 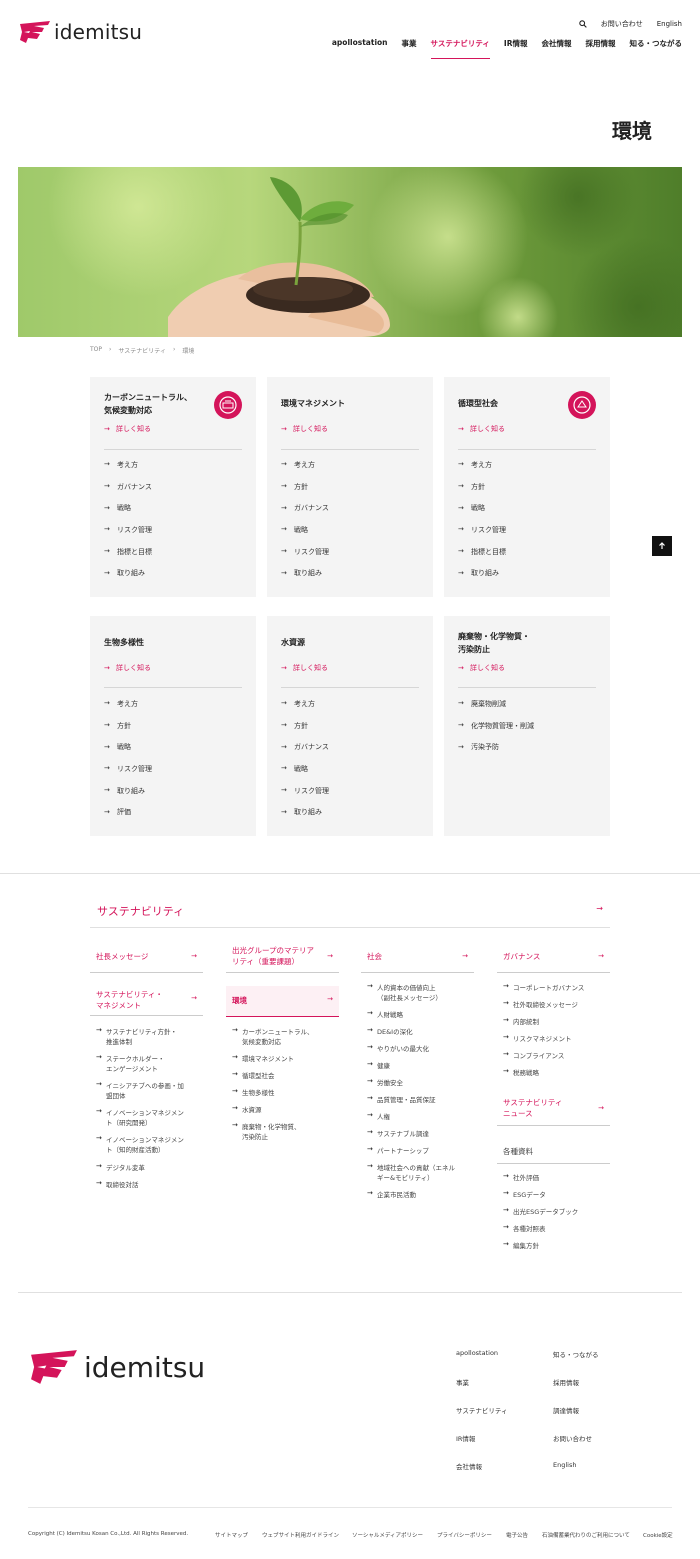 I want to click on sitemap-link: → 水資源, so click(x=247, y=1110).